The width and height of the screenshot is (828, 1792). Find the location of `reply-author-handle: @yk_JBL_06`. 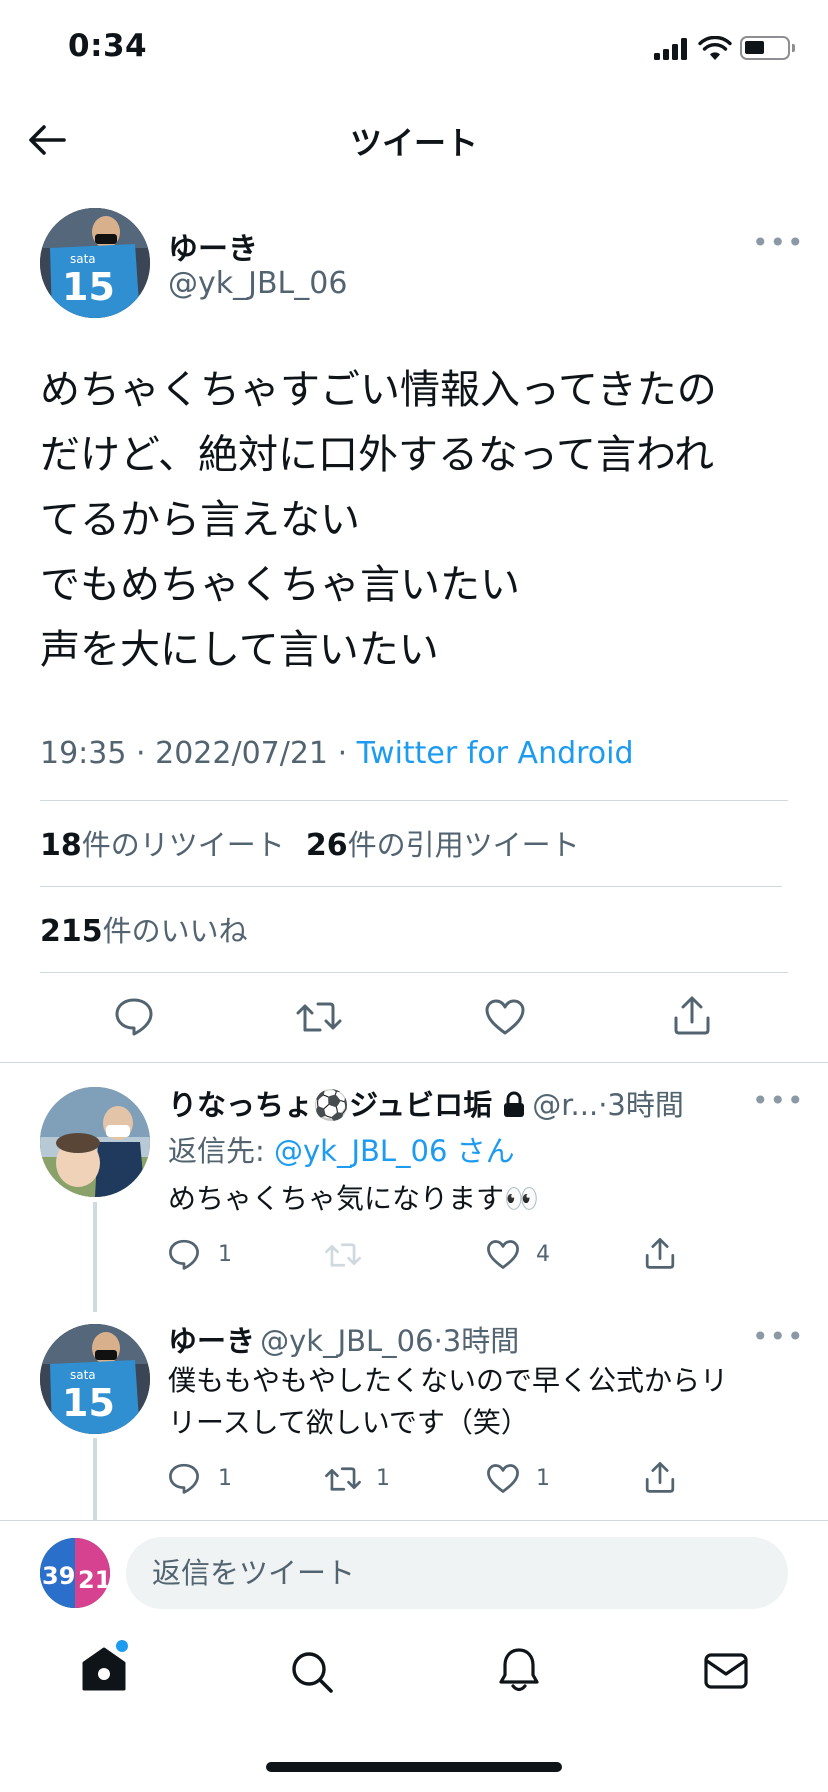

reply-author-handle: @yk_JBL_06 is located at coordinates (346, 1341).